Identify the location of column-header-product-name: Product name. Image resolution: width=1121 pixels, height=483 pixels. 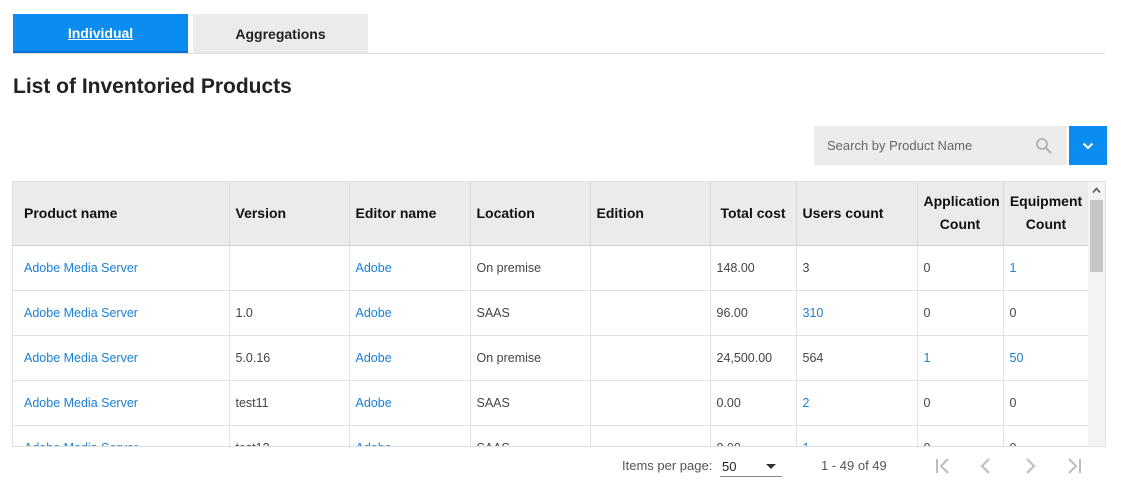
(121, 214).